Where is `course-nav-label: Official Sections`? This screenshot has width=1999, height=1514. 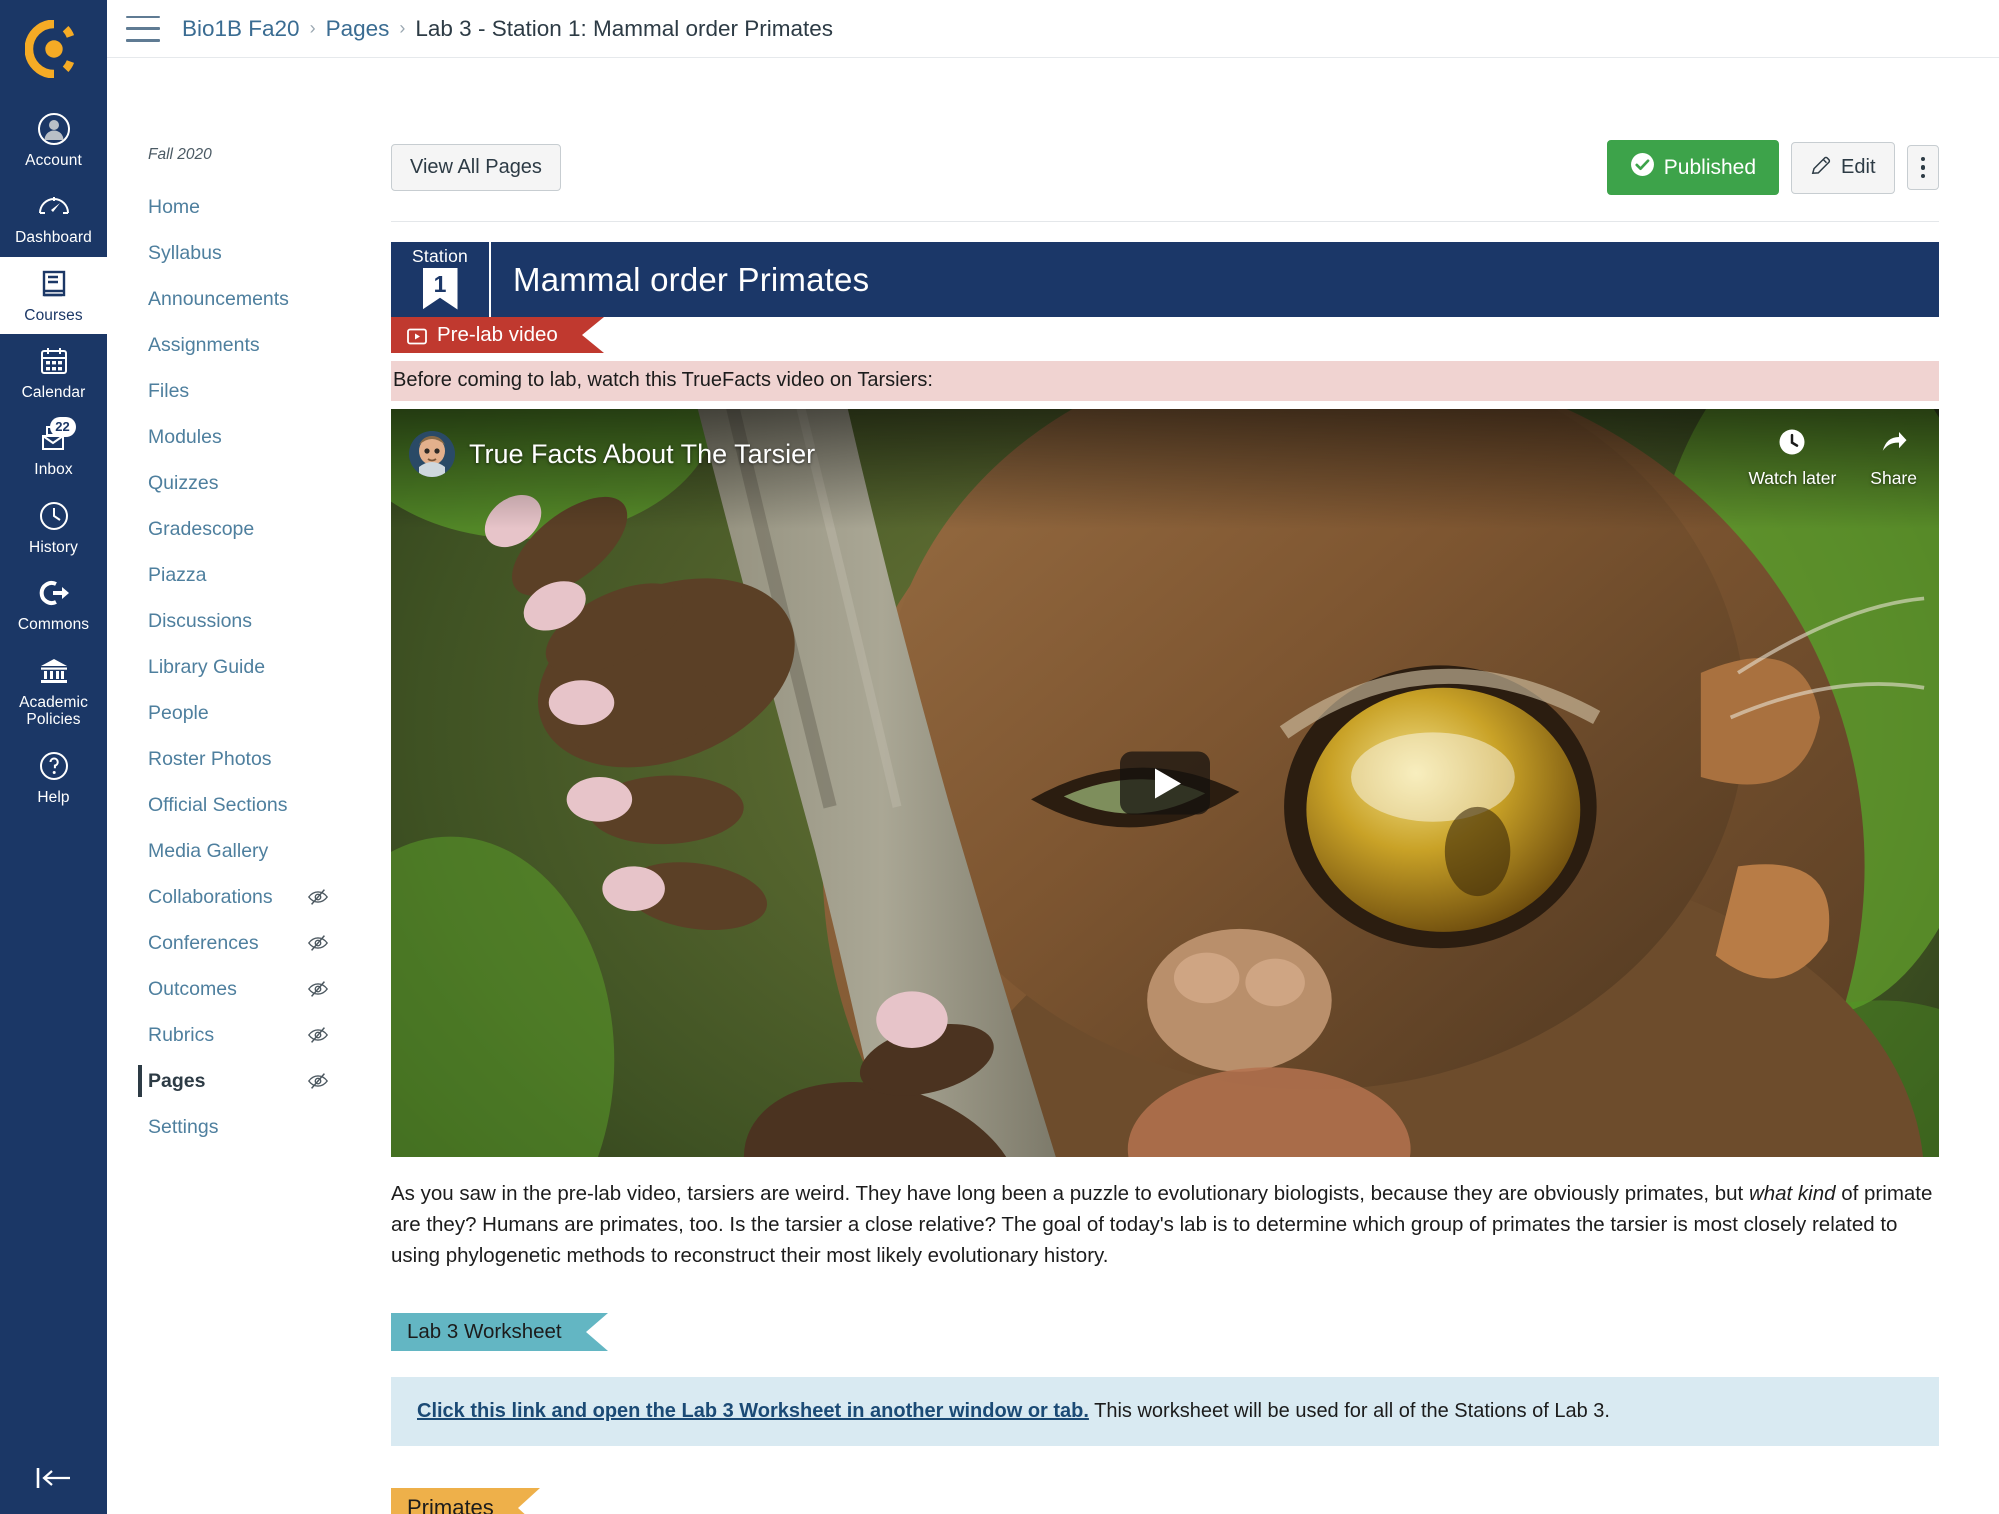
course-nav-label: Official Sections is located at coordinates (218, 804).